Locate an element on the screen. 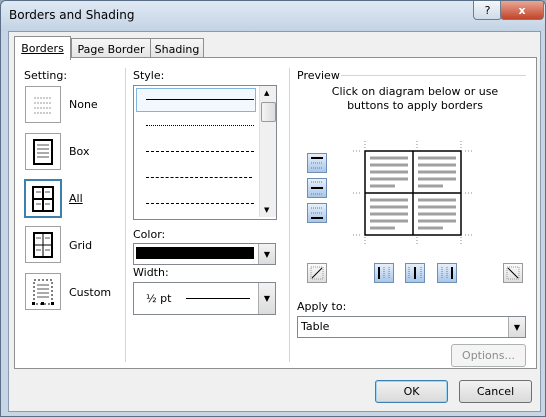  color-swatch is located at coordinates (195, 253).